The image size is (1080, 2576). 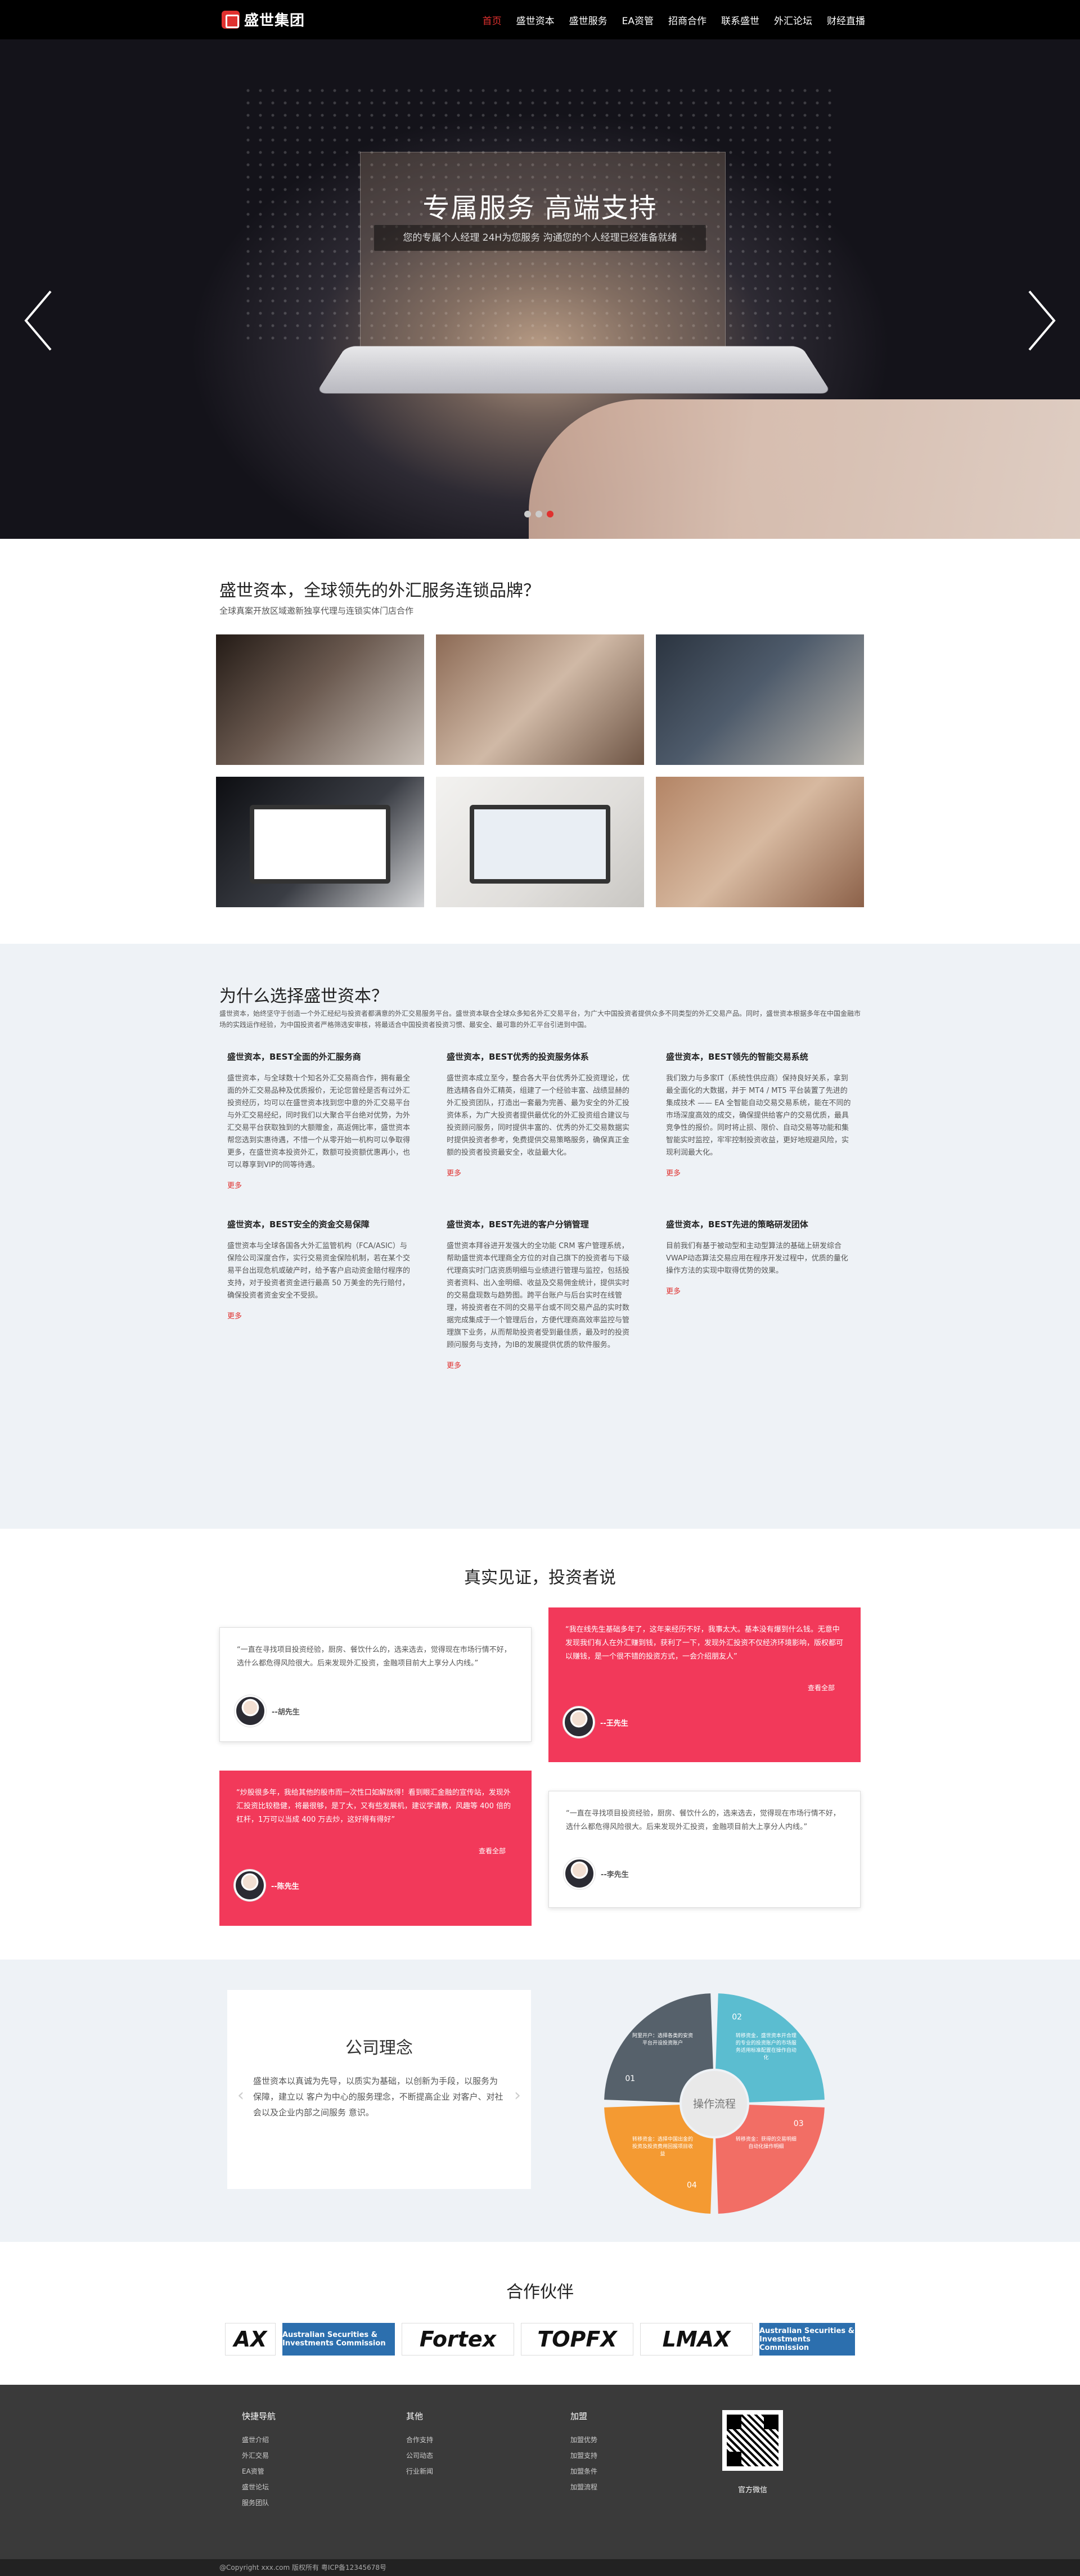 What do you see at coordinates (419, 2440) in the screenshot?
I see `footer-link: 合作支持` at bounding box center [419, 2440].